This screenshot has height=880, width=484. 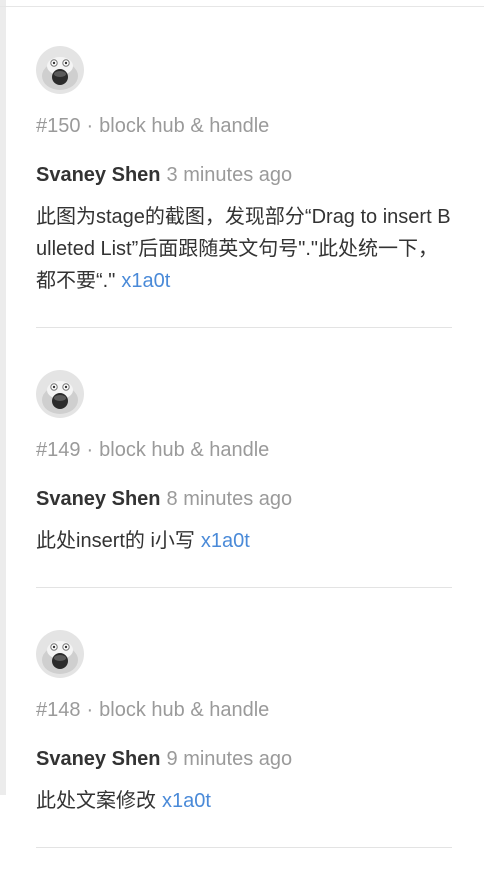 What do you see at coordinates (96, 801) in the screenshot?
I see `comment-text: 此处文案修改` at bounding box center [96, 801].